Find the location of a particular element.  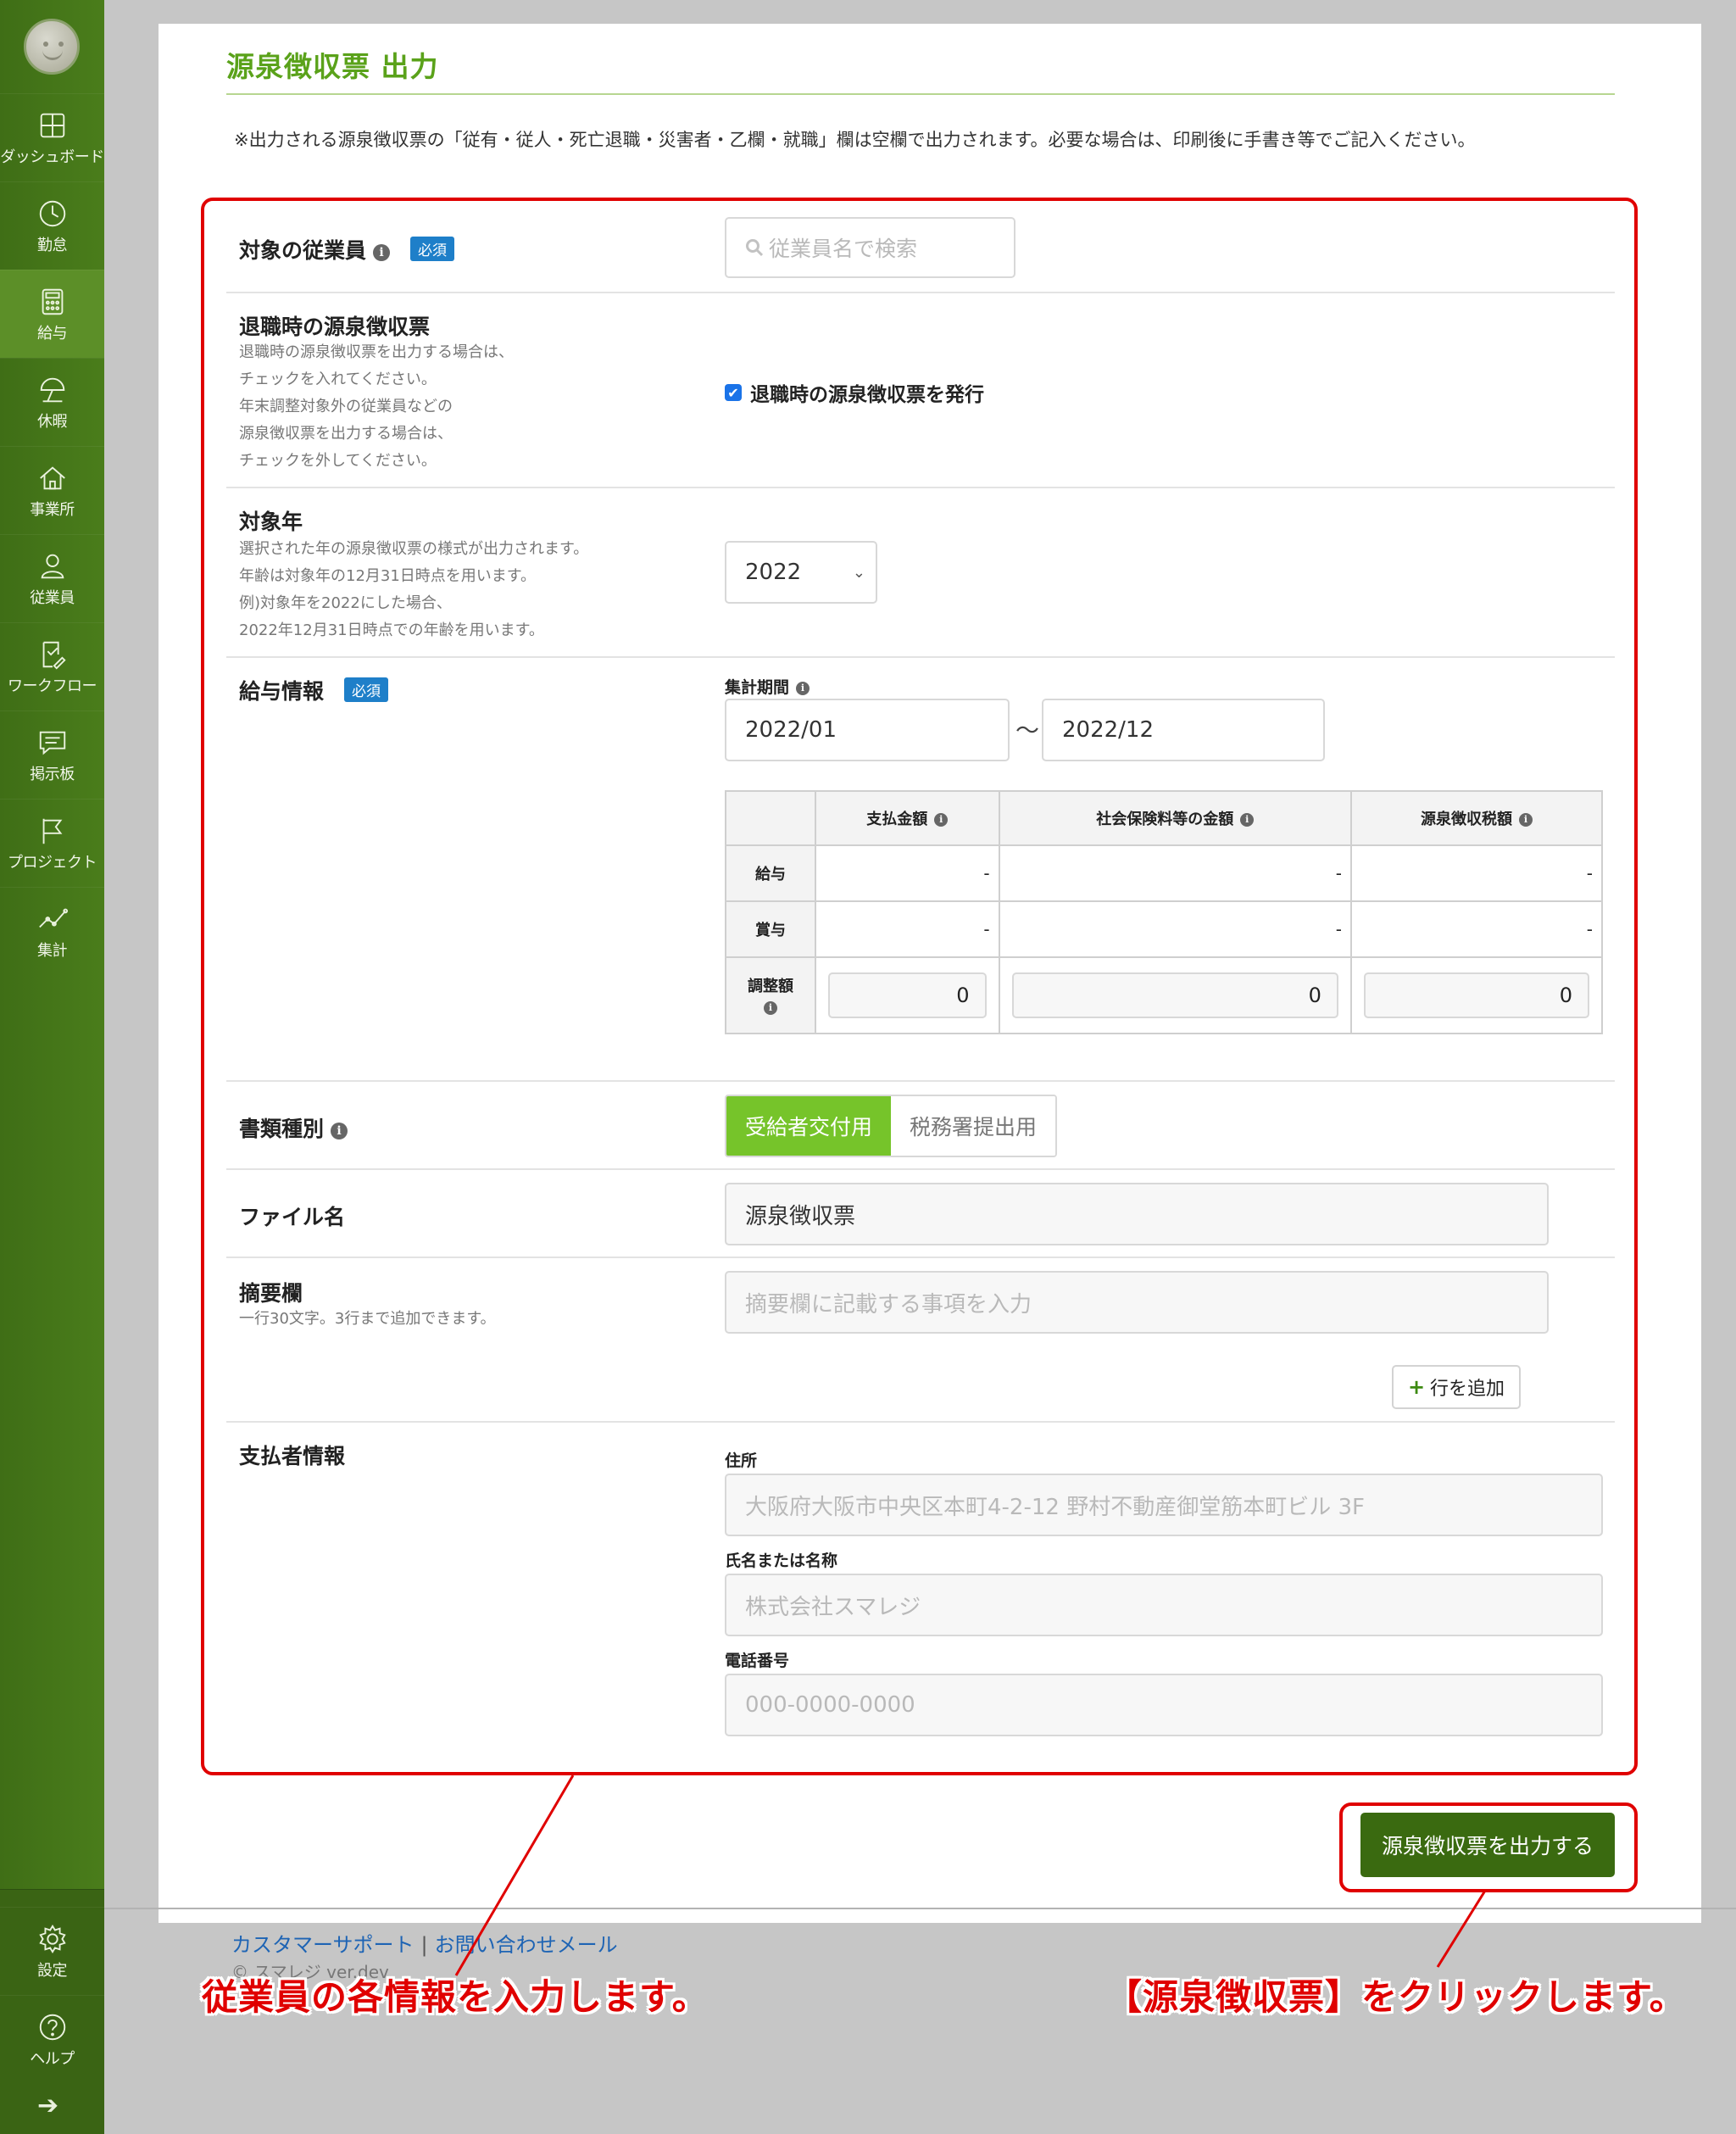

sidebar-item-employees: 従業員 is located at coordinates (52, 578).